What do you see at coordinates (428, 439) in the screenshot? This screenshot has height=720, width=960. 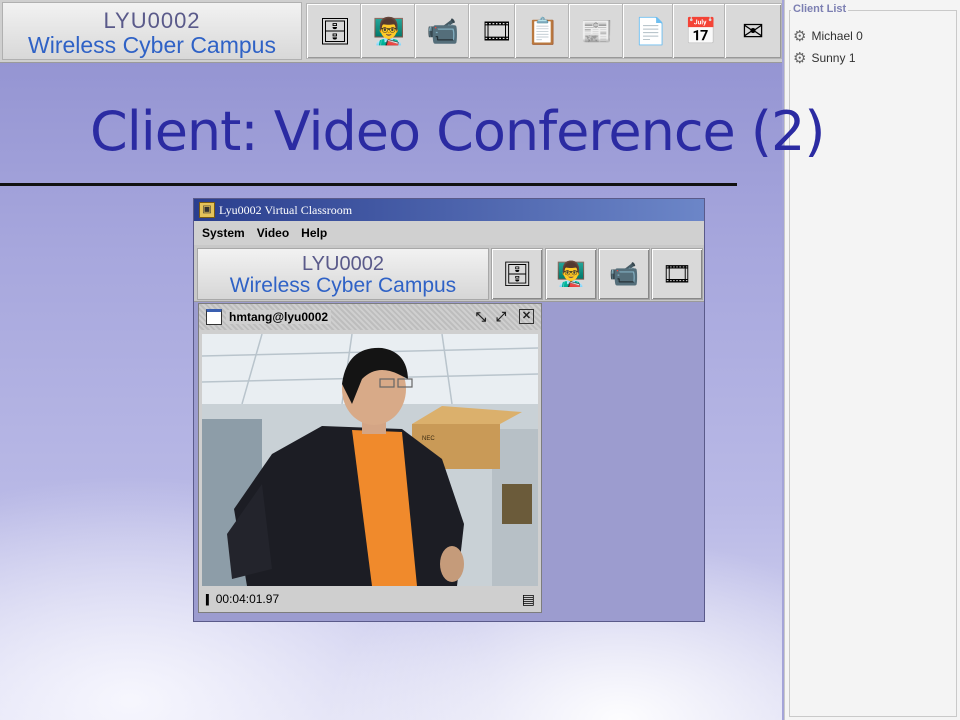 I see `box-label: NEC` at bounding box center [428, 439].